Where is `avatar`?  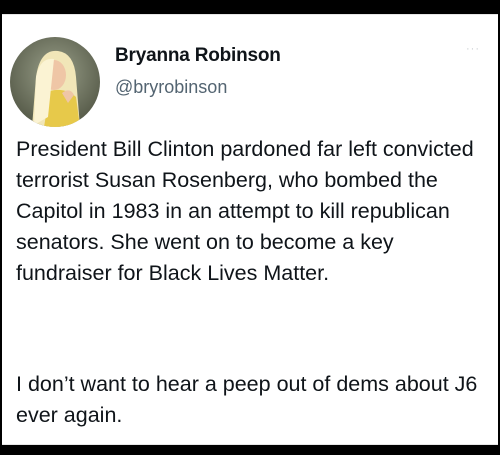 avatar is located at coordinates (55, 82).